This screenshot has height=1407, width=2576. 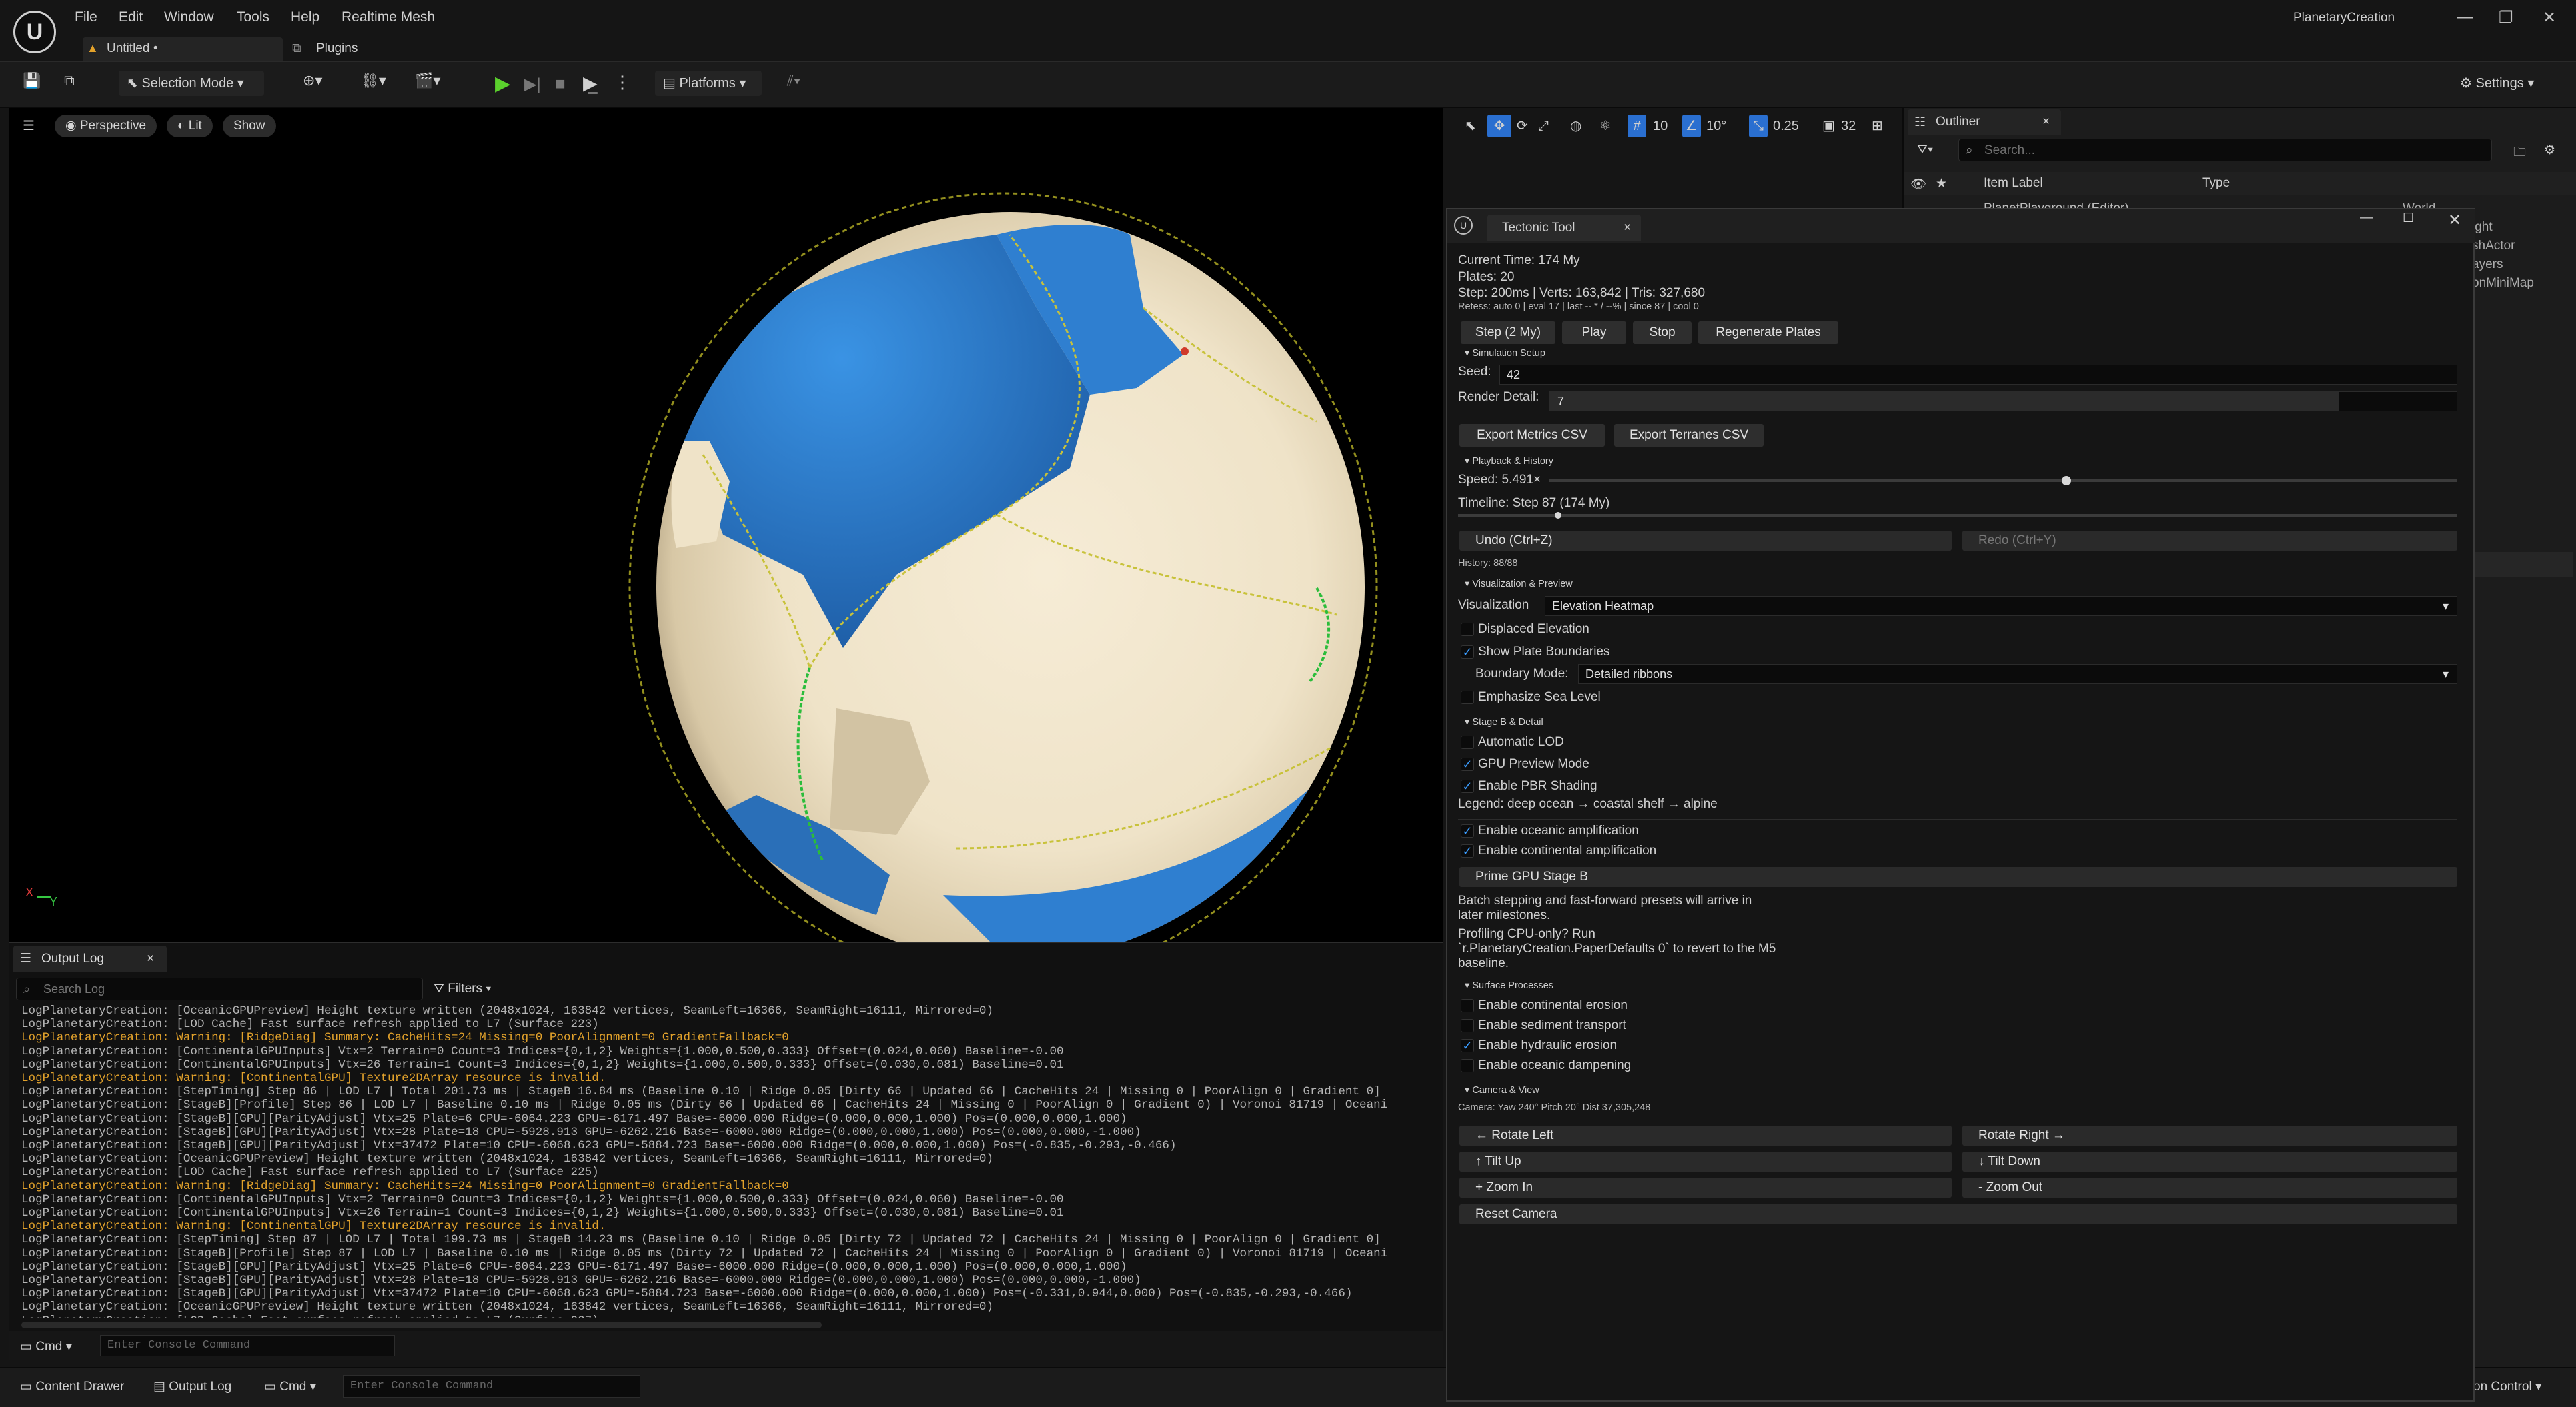 I want to click on timeline-slider, so click(x=1957, y=515).